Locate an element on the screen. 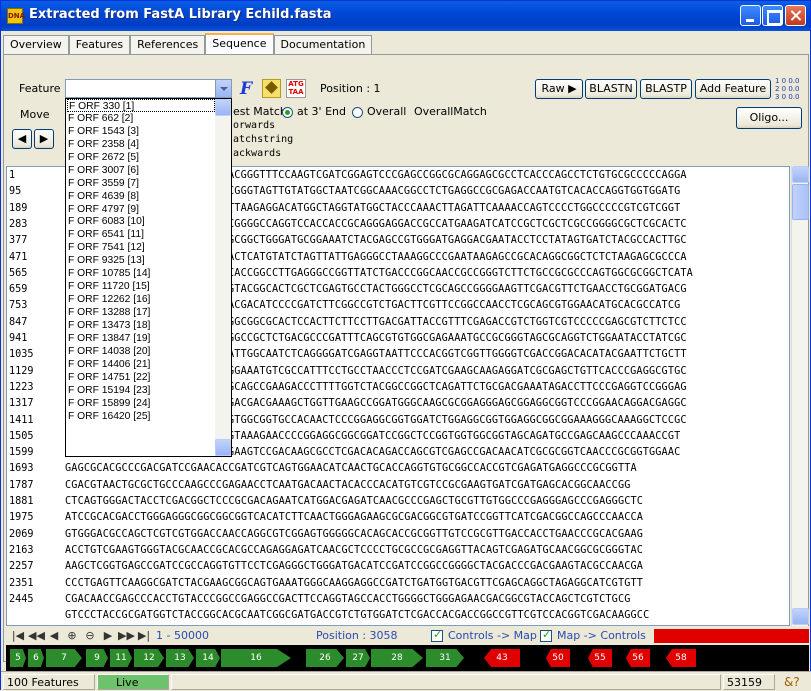 The height and width of the screenshot is (691, 811). move-right-button: ▶ is located at coordinates (44, 139).